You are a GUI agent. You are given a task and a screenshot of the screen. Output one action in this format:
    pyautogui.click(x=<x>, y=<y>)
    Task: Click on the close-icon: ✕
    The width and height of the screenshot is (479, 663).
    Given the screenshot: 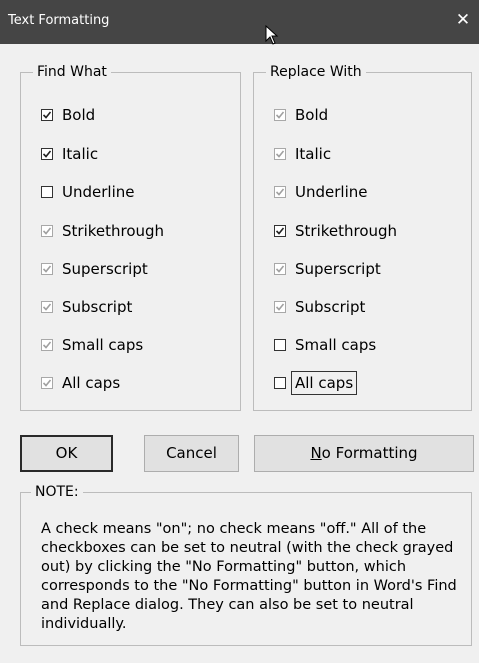 What is the action you would take?
    pyautogui.click(x=463, y=20)
    